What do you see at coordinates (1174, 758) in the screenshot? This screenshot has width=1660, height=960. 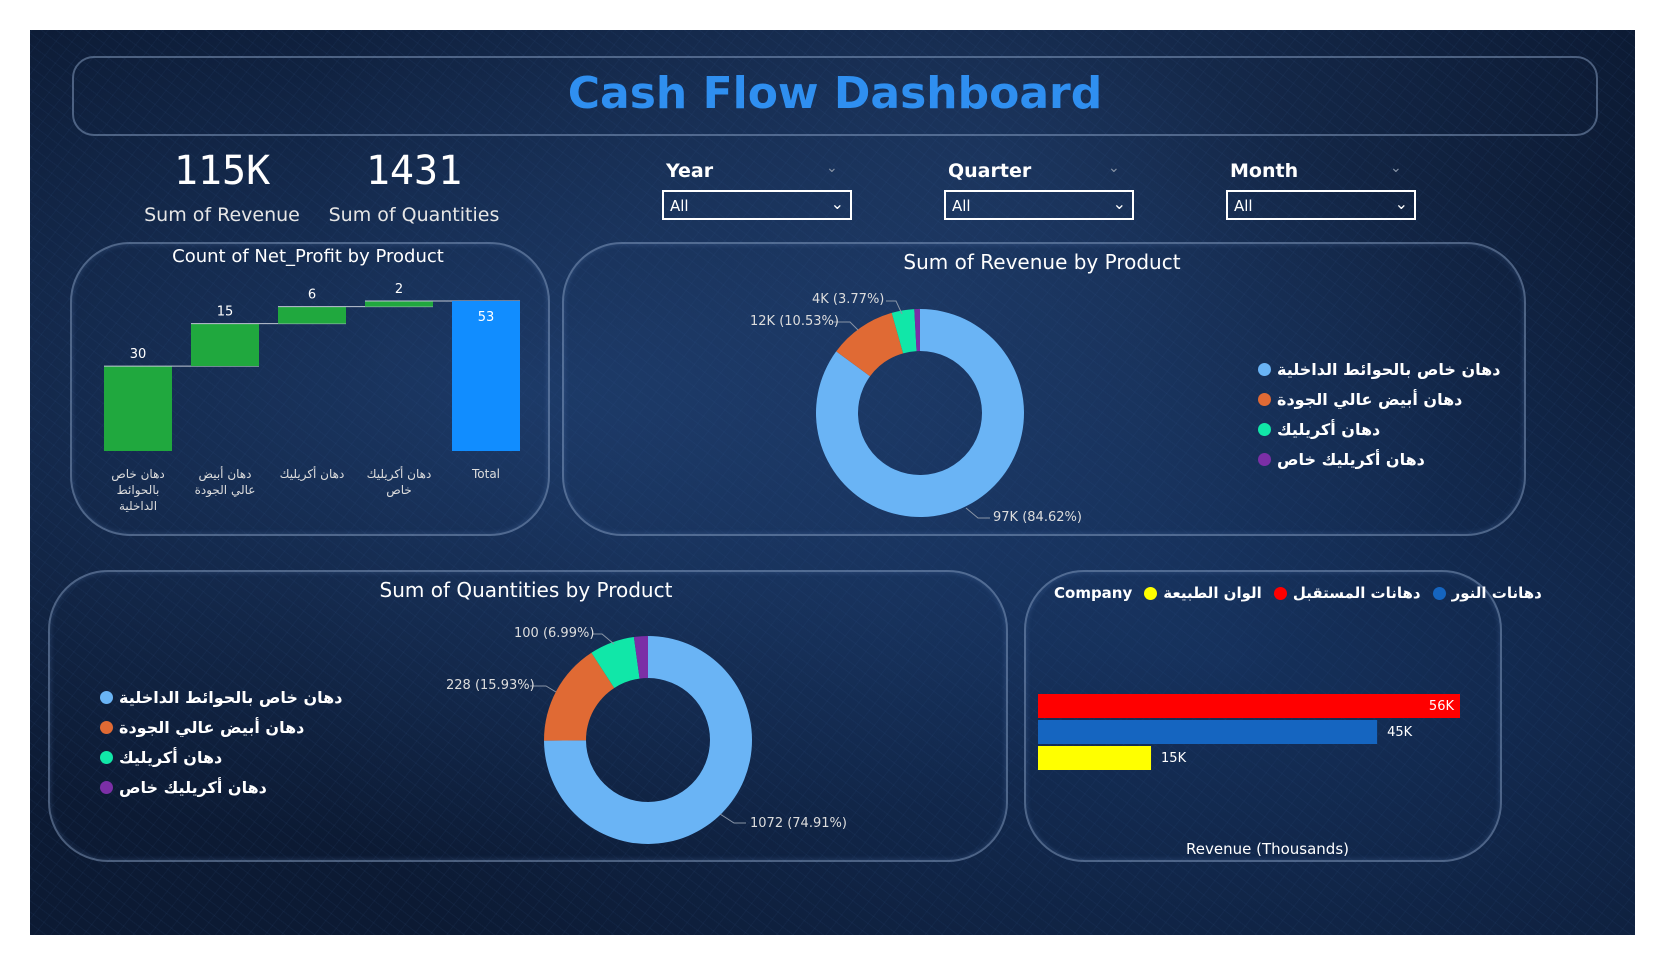 I see `company-bar-data-label: 15K` at bounding box center [1174, 758].